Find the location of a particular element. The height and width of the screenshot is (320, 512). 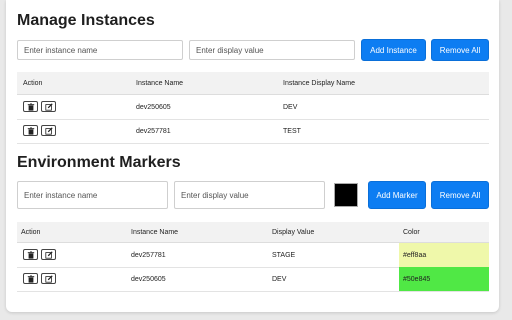

marker-instance-name-cell: dev257781 is located at coordinates (148, 255).